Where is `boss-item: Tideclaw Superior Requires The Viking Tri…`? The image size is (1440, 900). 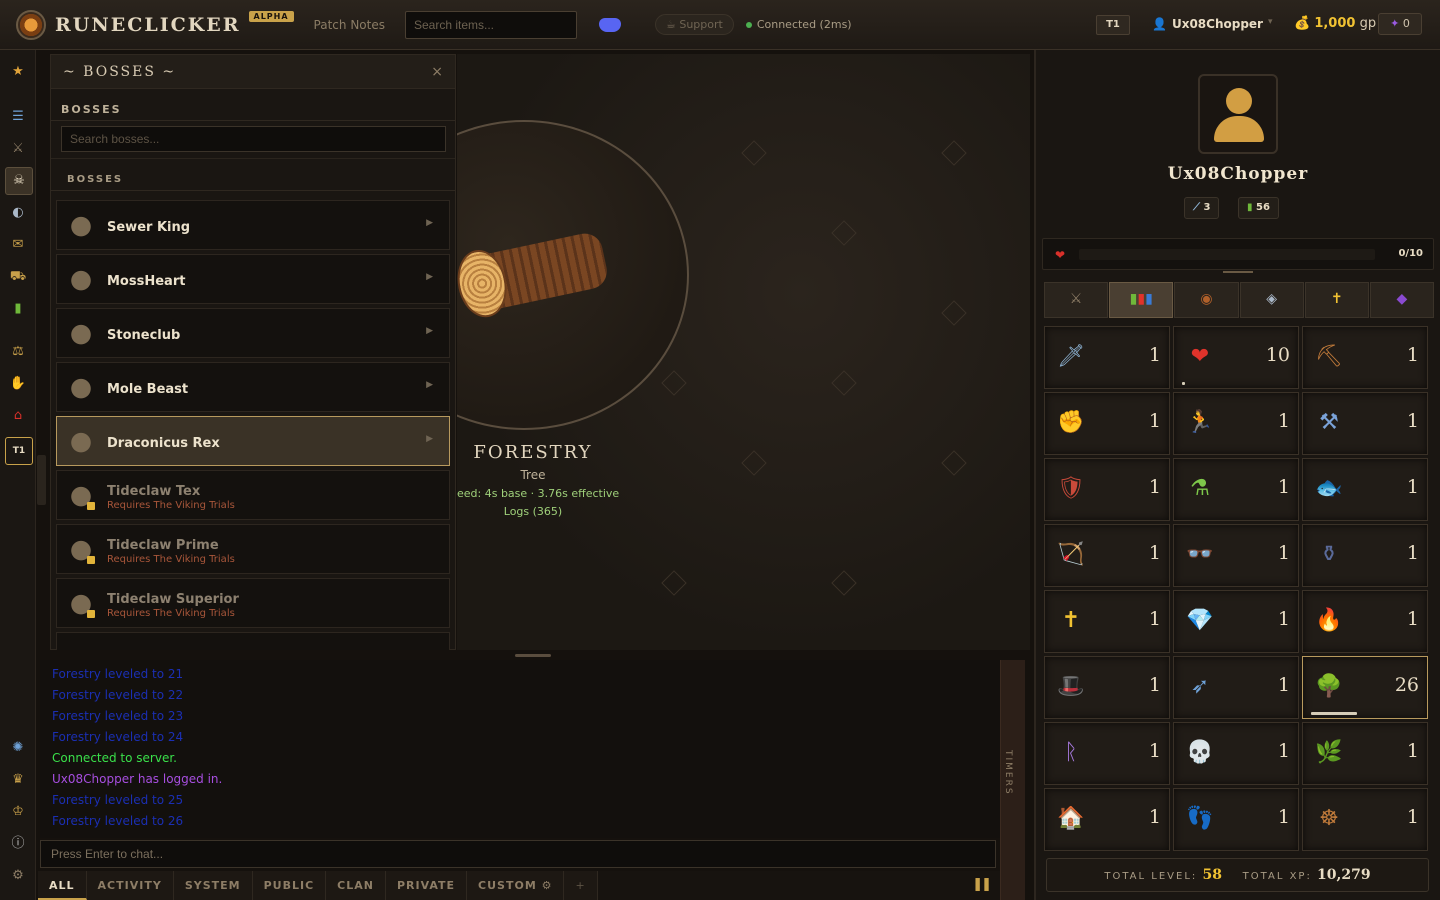 boss-item: Tideclaw Superior Requires The Viking Tri… is located at coordinates (253, 603).